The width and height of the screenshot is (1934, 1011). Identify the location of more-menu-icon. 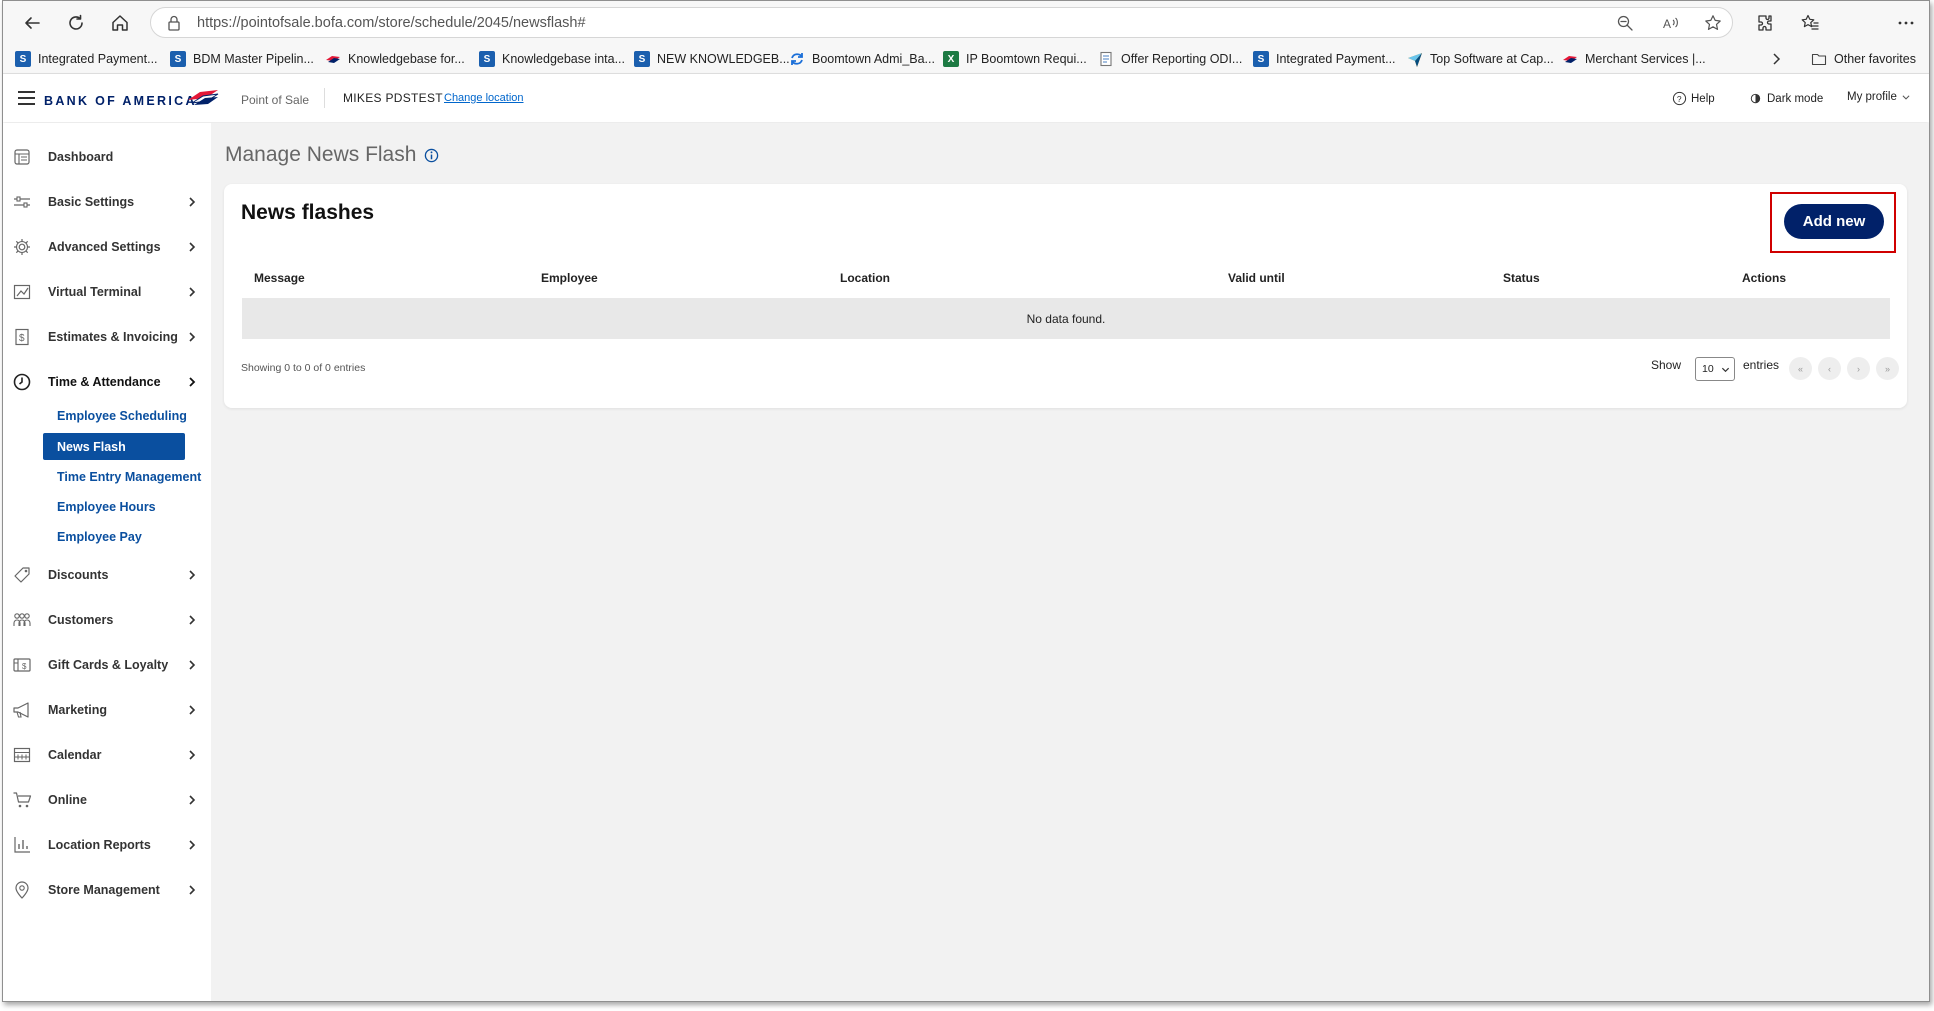
(1906, 23).